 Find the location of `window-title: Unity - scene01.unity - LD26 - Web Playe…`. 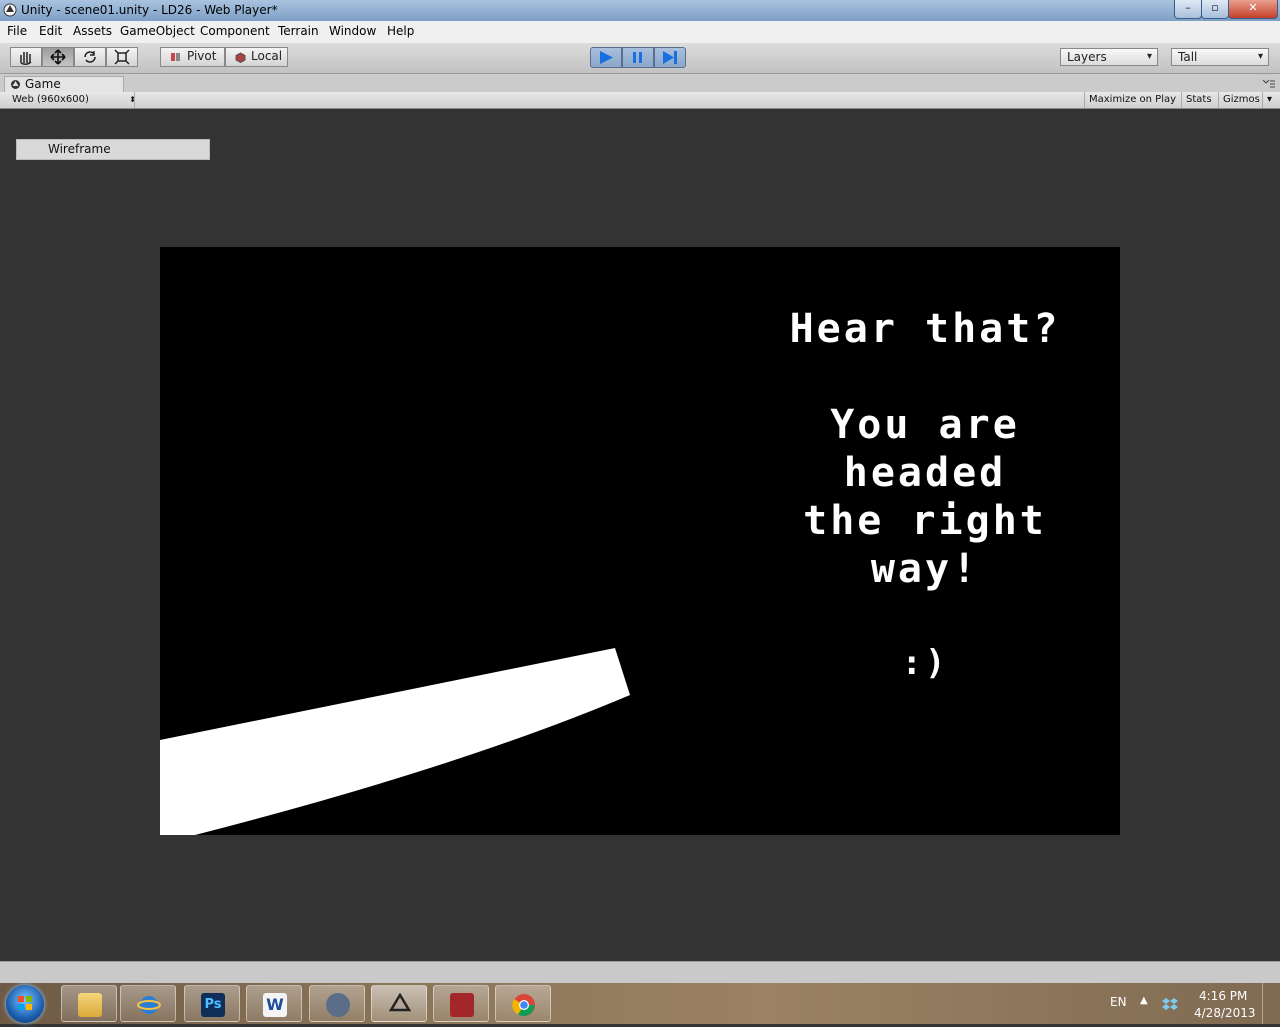

window-title: Unity - scene01.unity - LD26 - Web Playe… is located at coordinates (149, 10).